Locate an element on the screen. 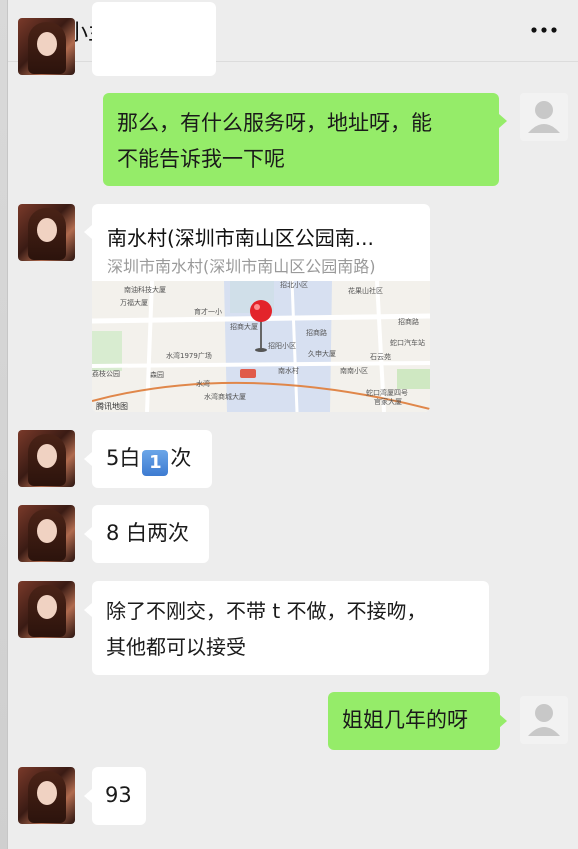 The height and width of the screenshot is (849, 578). partial-message-bubble is located at coordinates (154, 39).